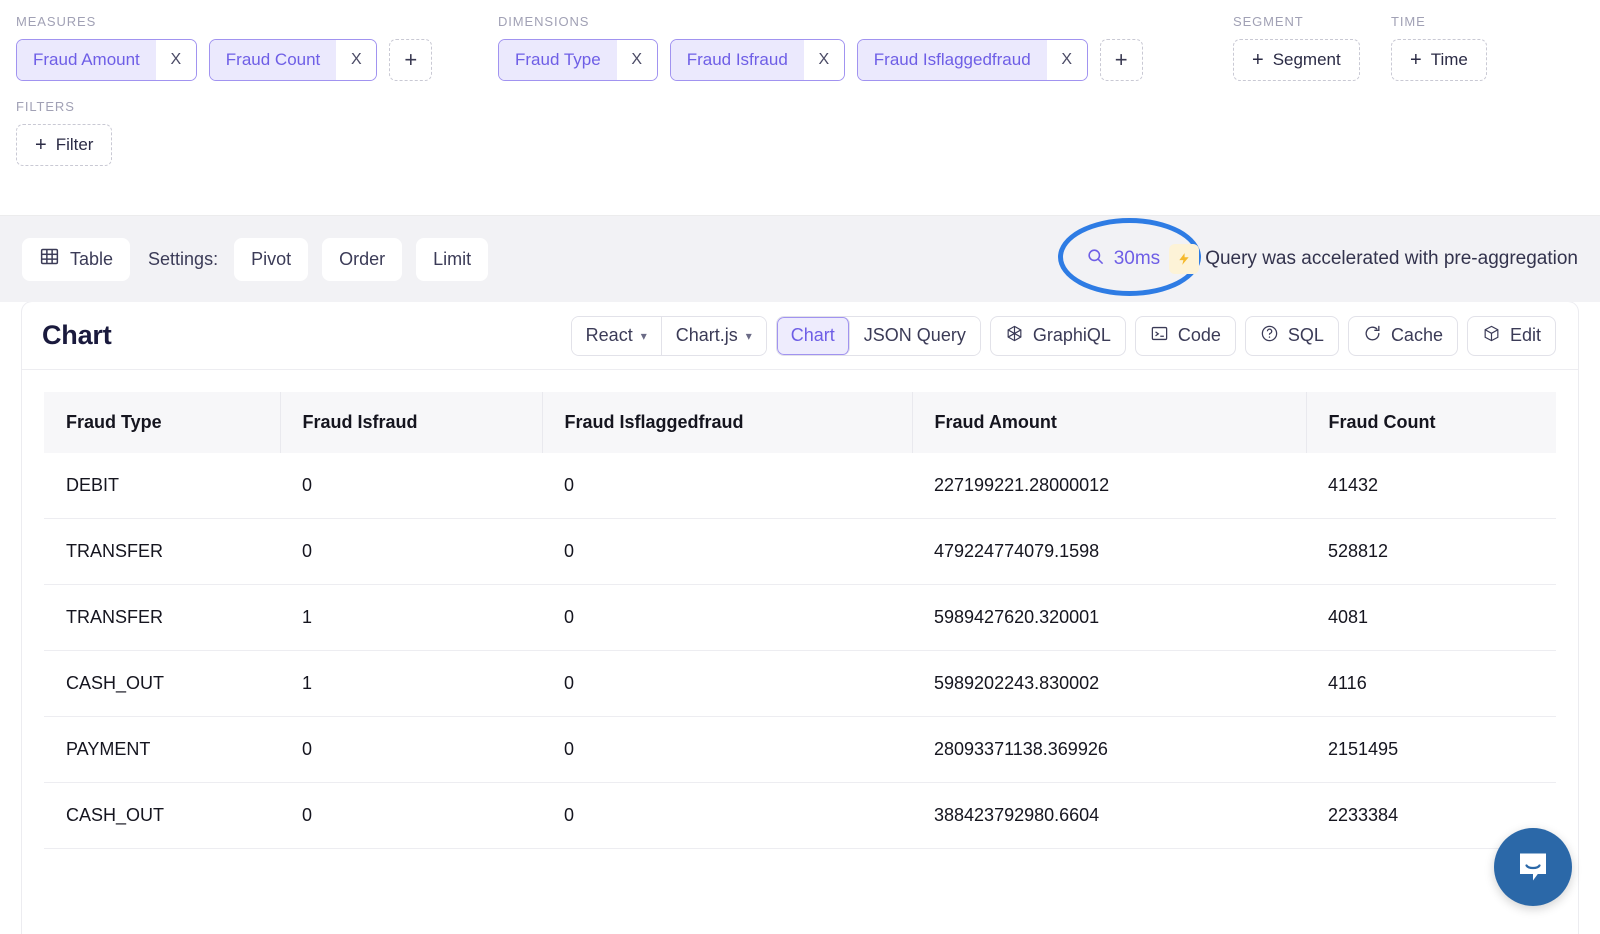  Describe the element at coordinates (1449, 59) in the screenshot. I see `add-time-label: Time` at that location.